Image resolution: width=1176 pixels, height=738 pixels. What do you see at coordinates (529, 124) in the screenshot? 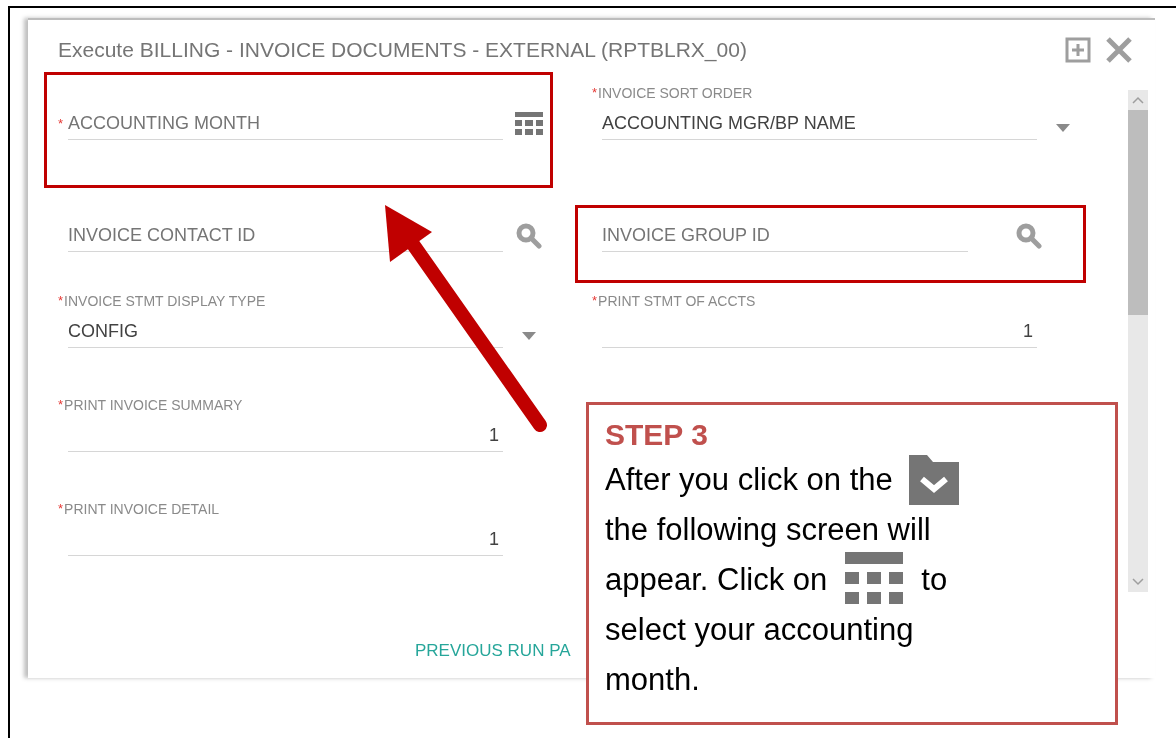
I see `calendar-icon` at bounding box center [529, 124].